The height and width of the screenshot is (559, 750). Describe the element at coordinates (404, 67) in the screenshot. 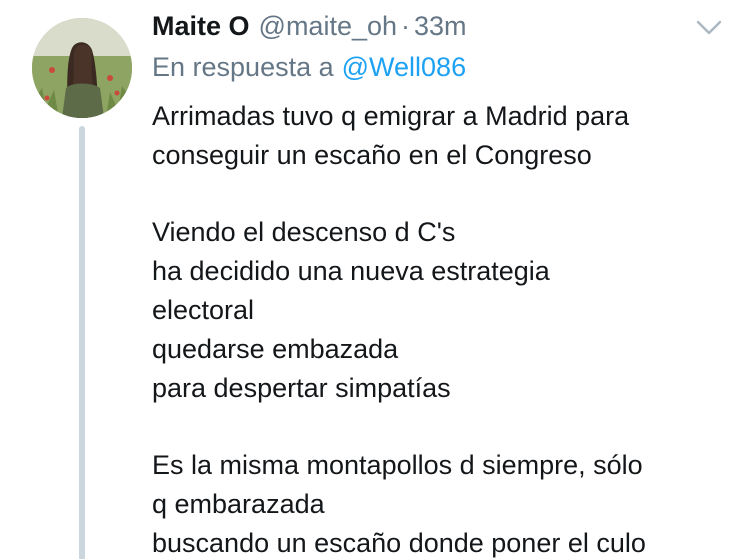

I see `reply-mention-link: @Well086` at that location.